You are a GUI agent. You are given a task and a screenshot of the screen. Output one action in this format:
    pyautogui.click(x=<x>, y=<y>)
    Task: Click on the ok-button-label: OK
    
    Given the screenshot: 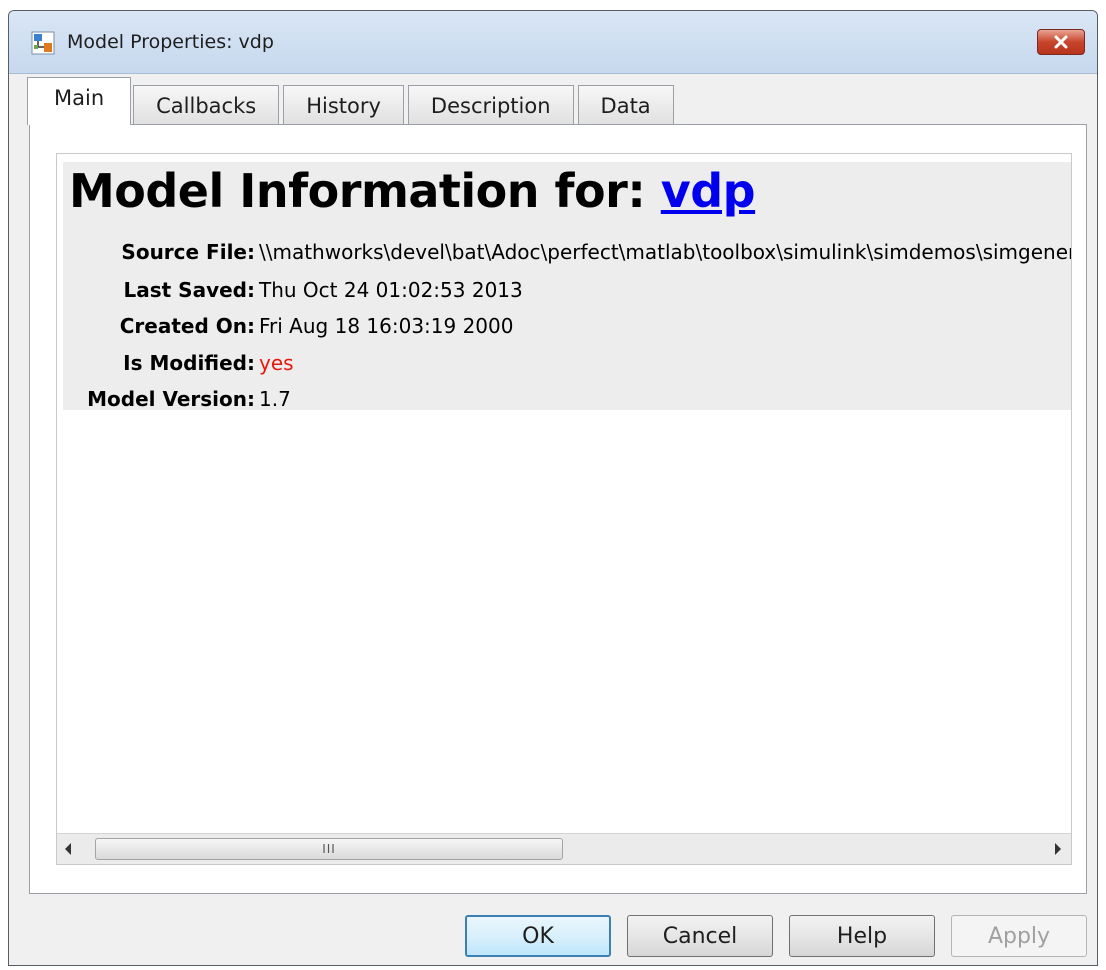 What is the action you would take?
    pyautogui.click(x=538, y=936)
    